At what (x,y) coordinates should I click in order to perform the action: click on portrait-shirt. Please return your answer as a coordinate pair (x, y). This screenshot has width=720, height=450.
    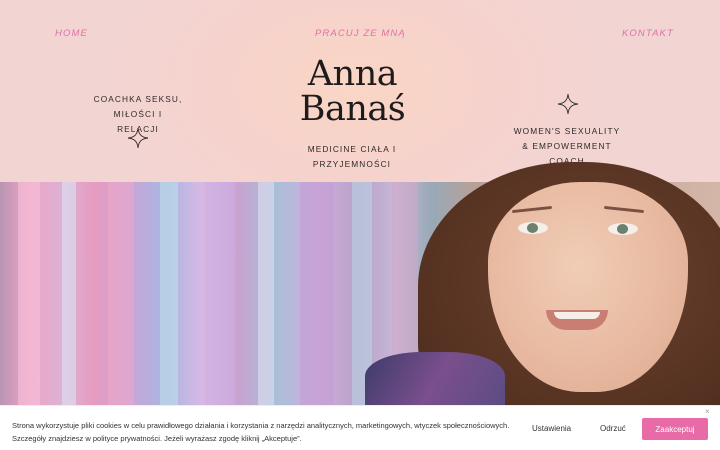
    Looking at the image, I should click on (435, 382).